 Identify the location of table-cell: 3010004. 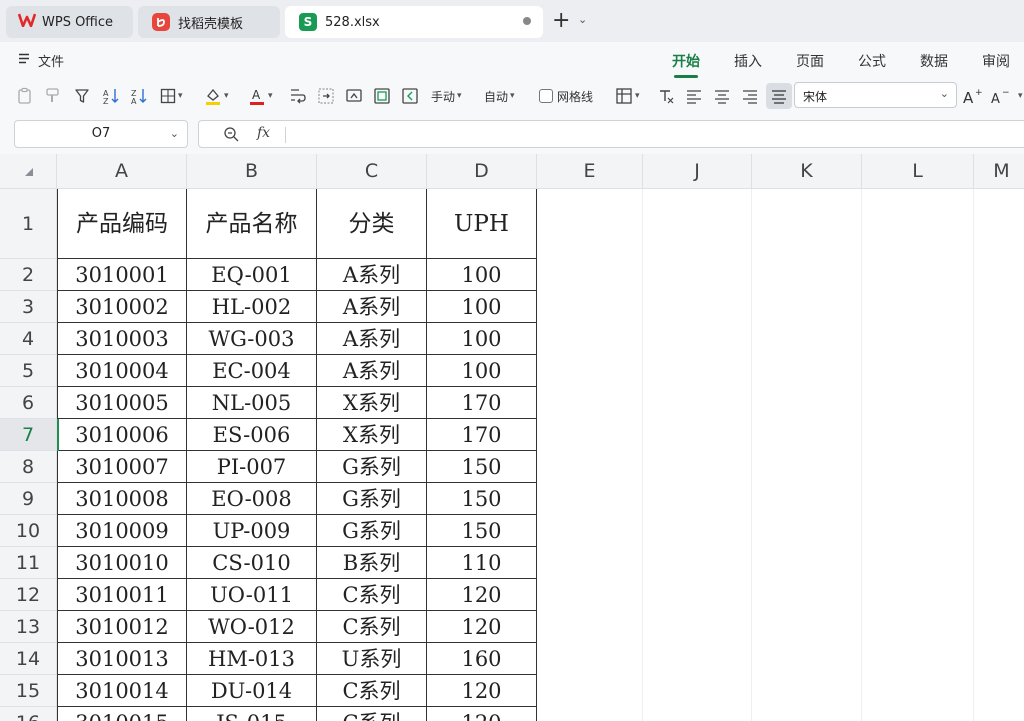
(122, 371).